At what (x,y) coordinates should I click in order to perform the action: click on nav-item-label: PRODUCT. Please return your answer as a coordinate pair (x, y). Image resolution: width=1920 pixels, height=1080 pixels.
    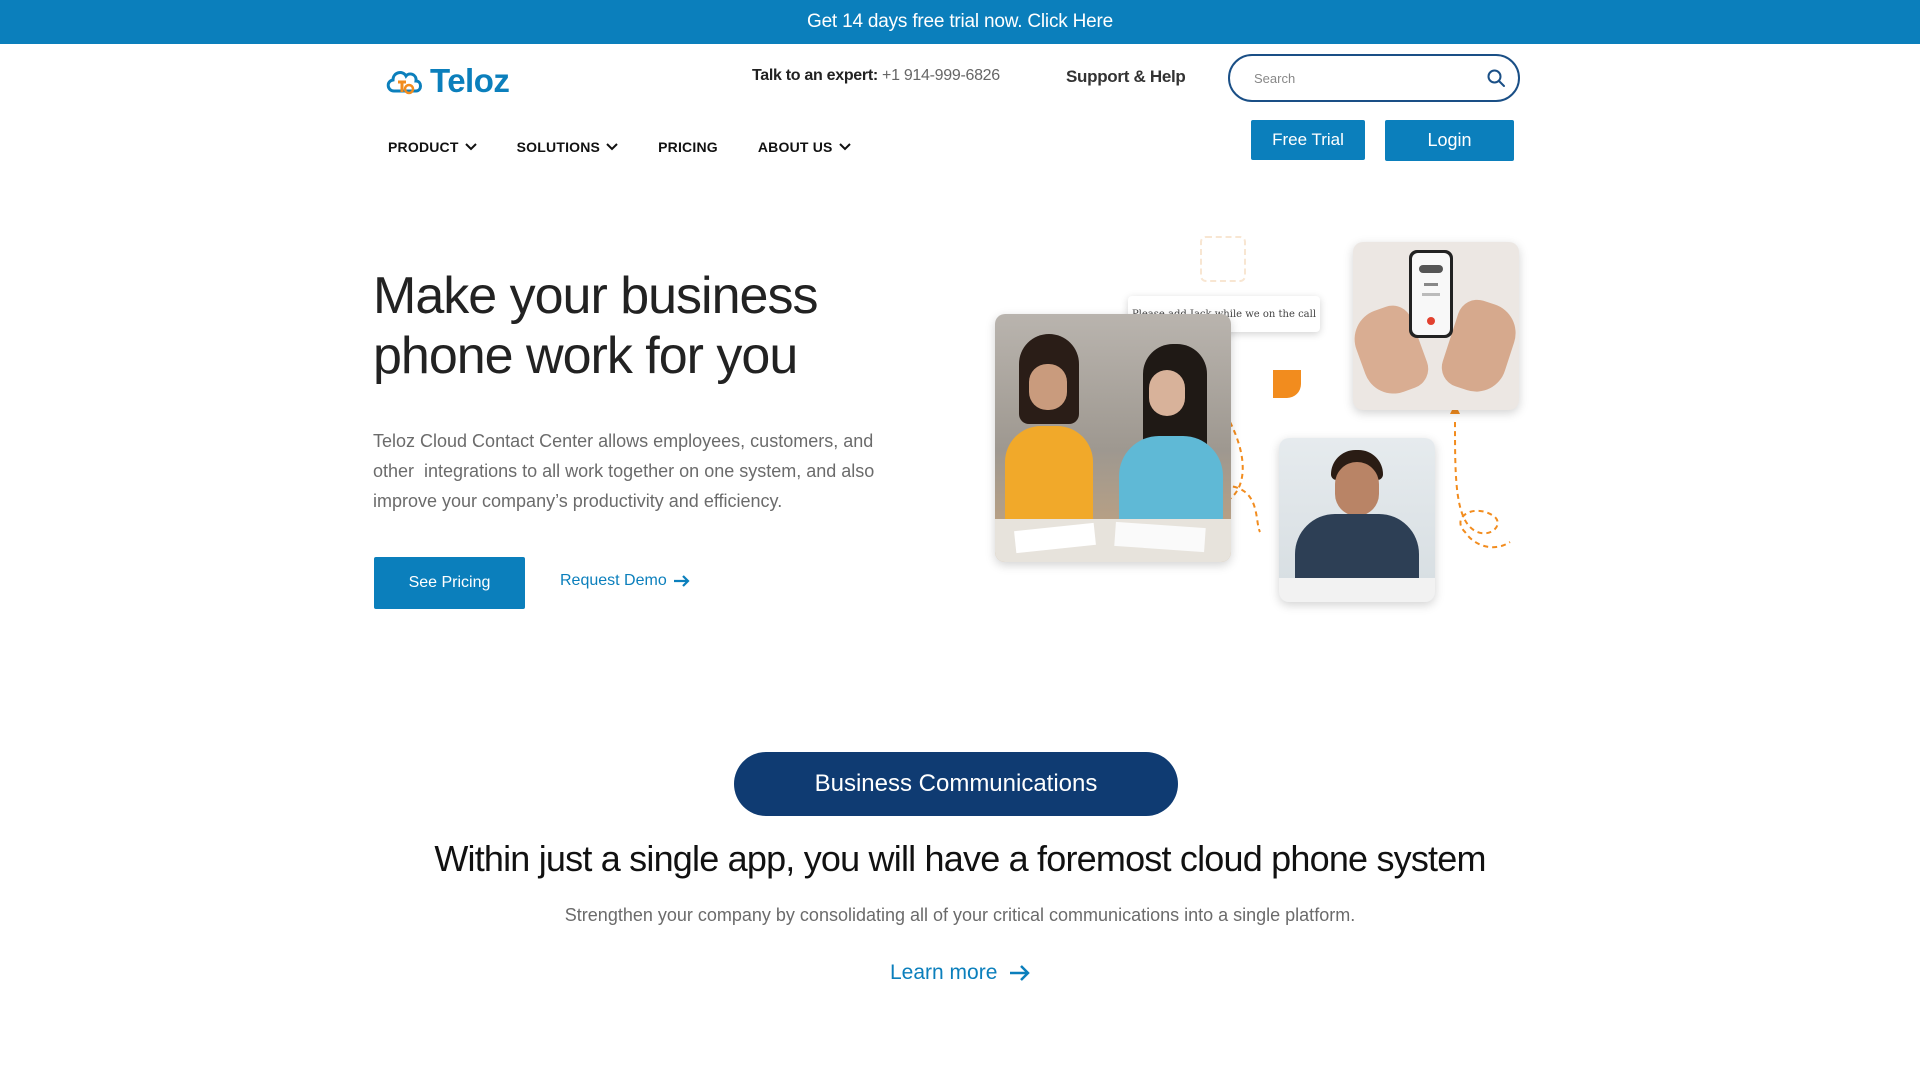
    Looking at the image, I should click on (423, 147).